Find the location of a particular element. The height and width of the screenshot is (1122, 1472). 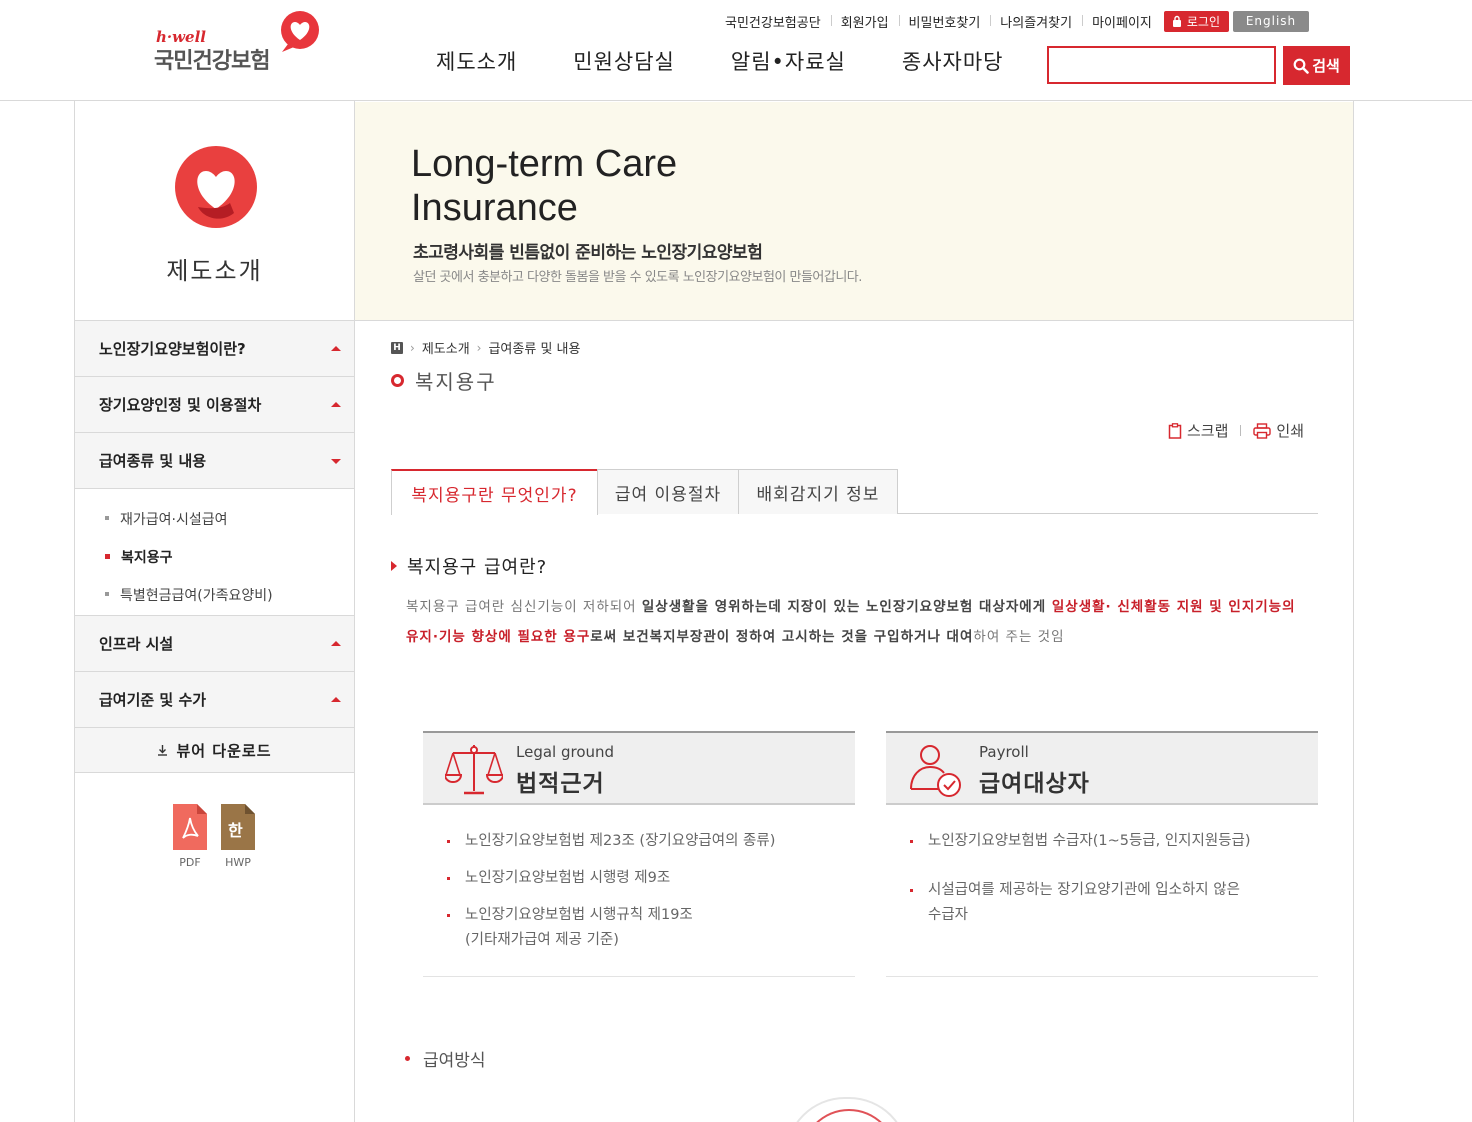

submenu-item-label: 특별현금급여(가족요양비) is located at coordinates (196, 596).